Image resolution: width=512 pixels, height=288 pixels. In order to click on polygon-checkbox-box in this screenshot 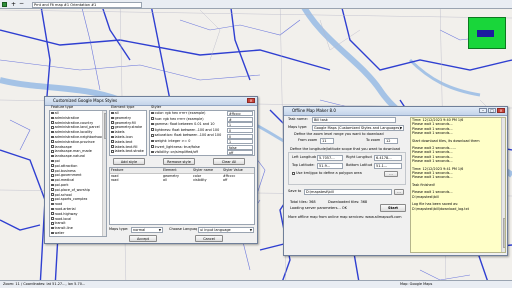, I will do `click(293, 173)`.